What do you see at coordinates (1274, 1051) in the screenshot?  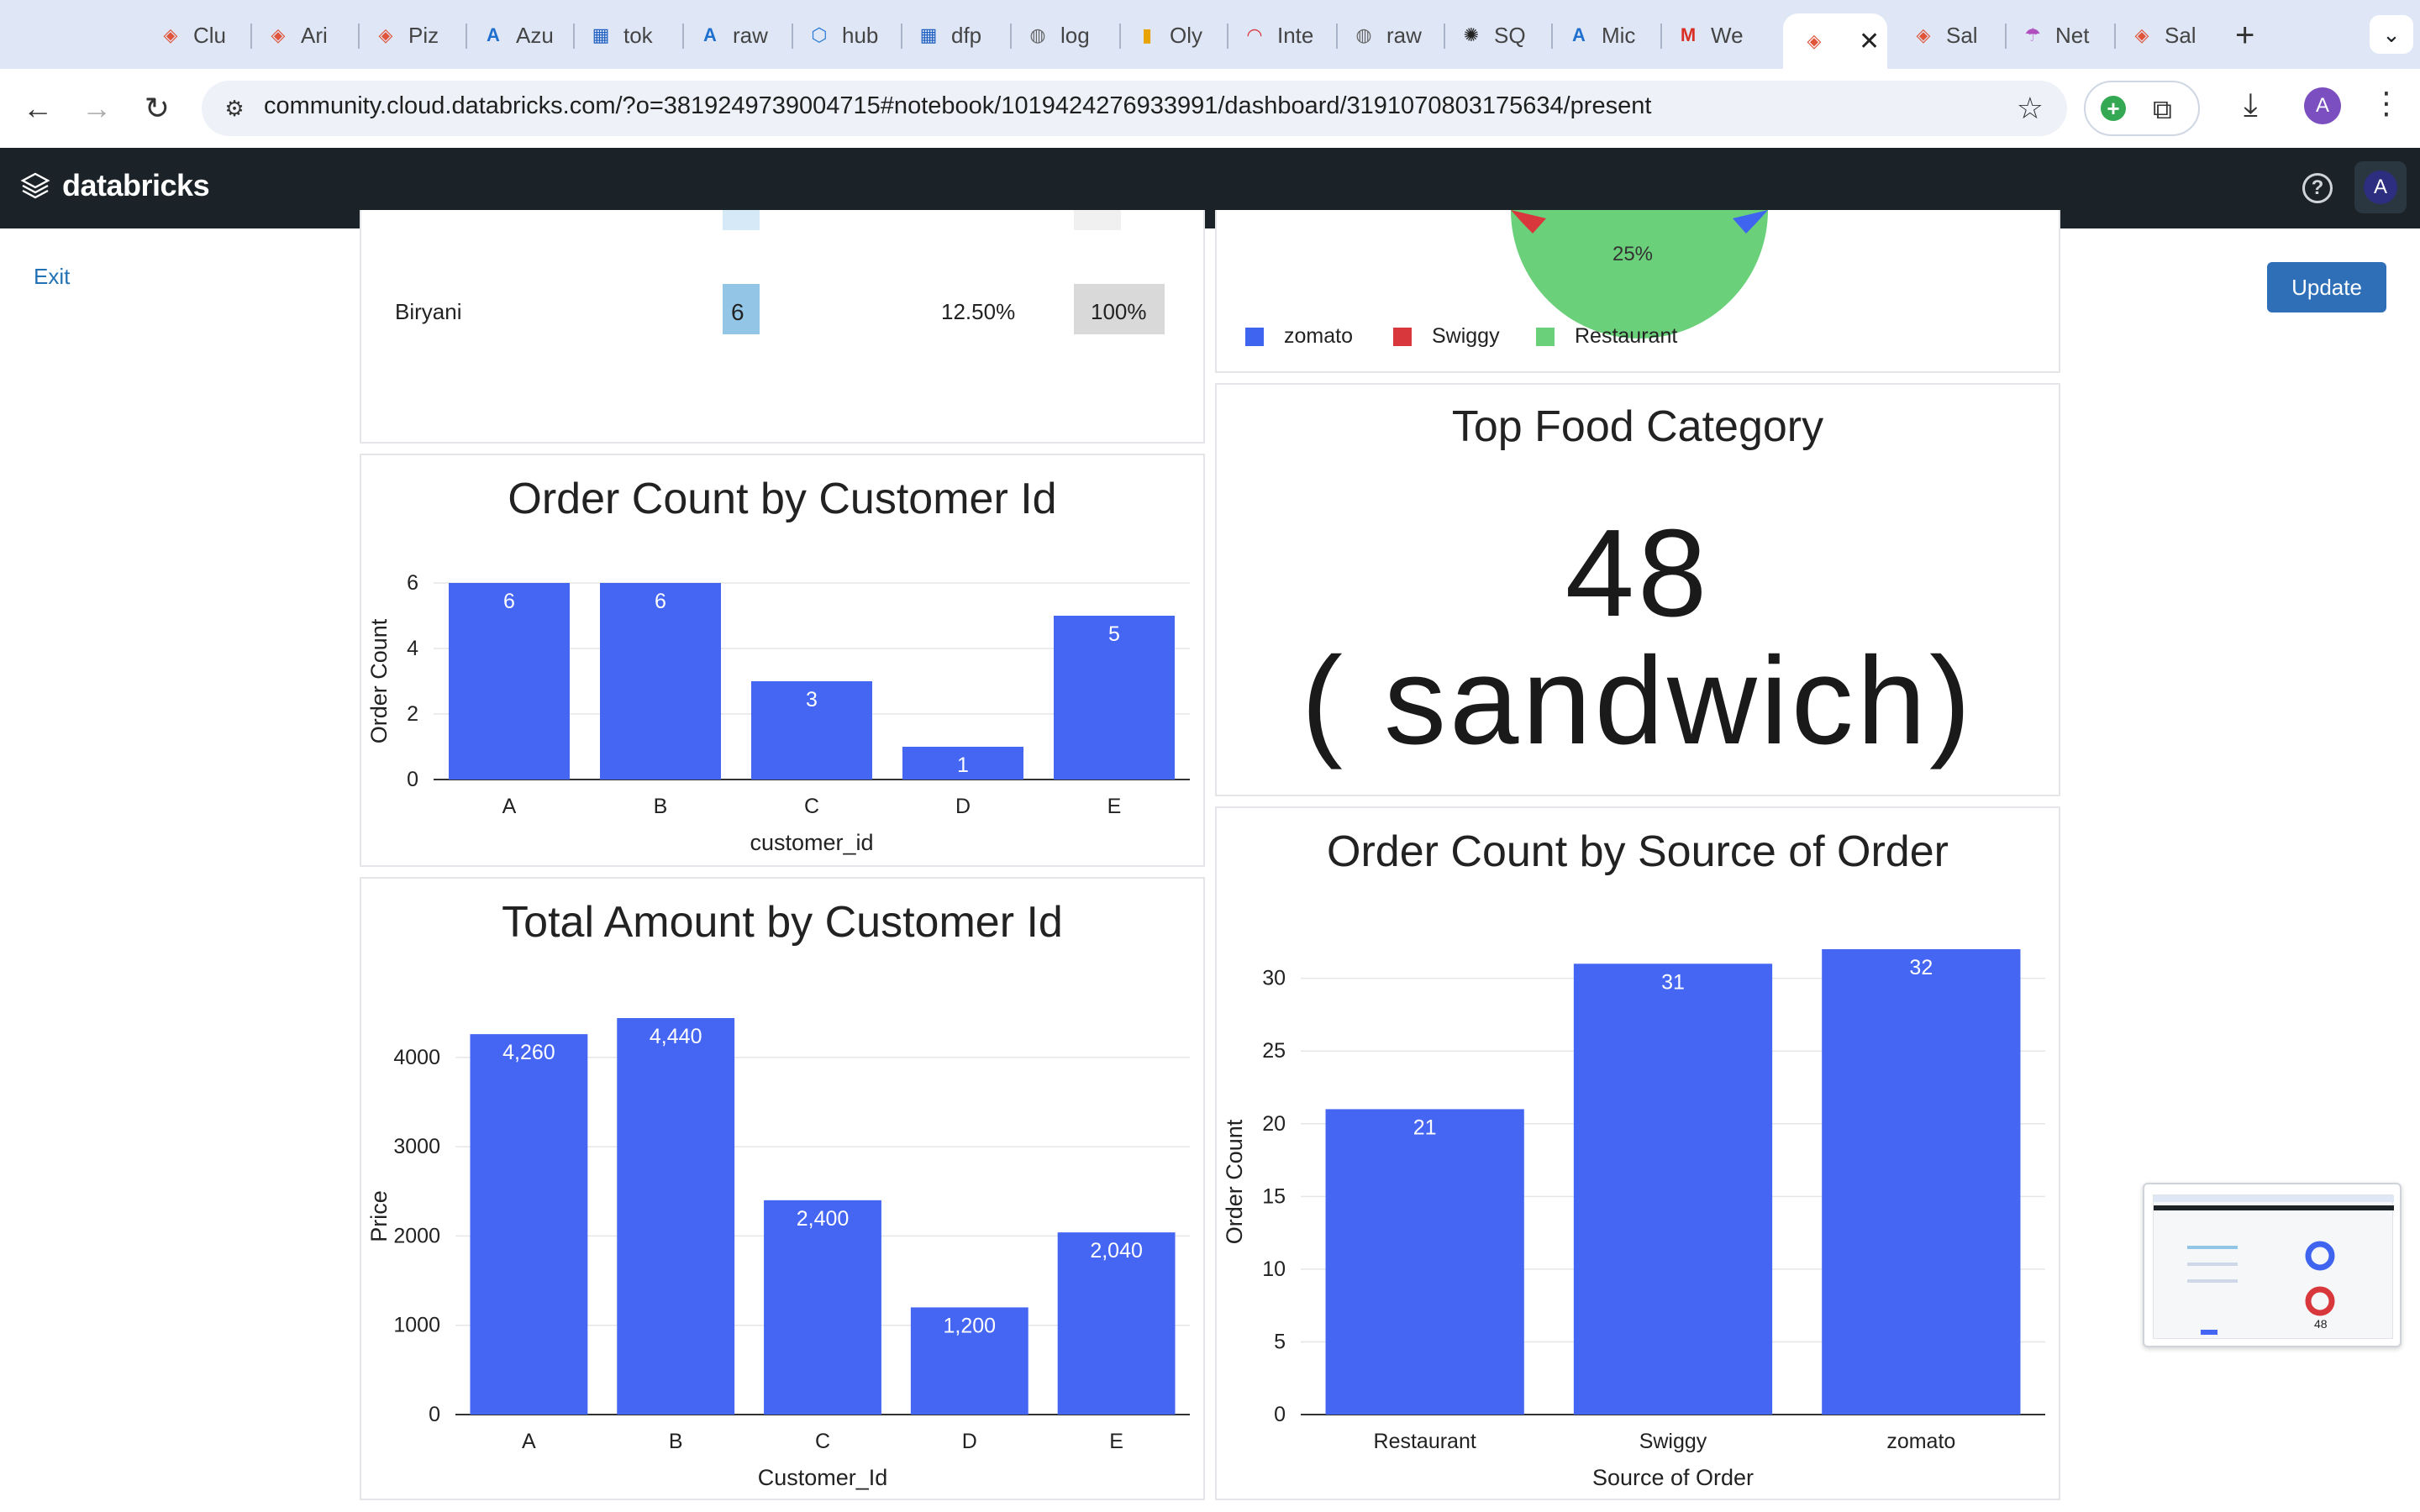 I see `y-tick-label: 25` at bounding box center [1274, 1051].